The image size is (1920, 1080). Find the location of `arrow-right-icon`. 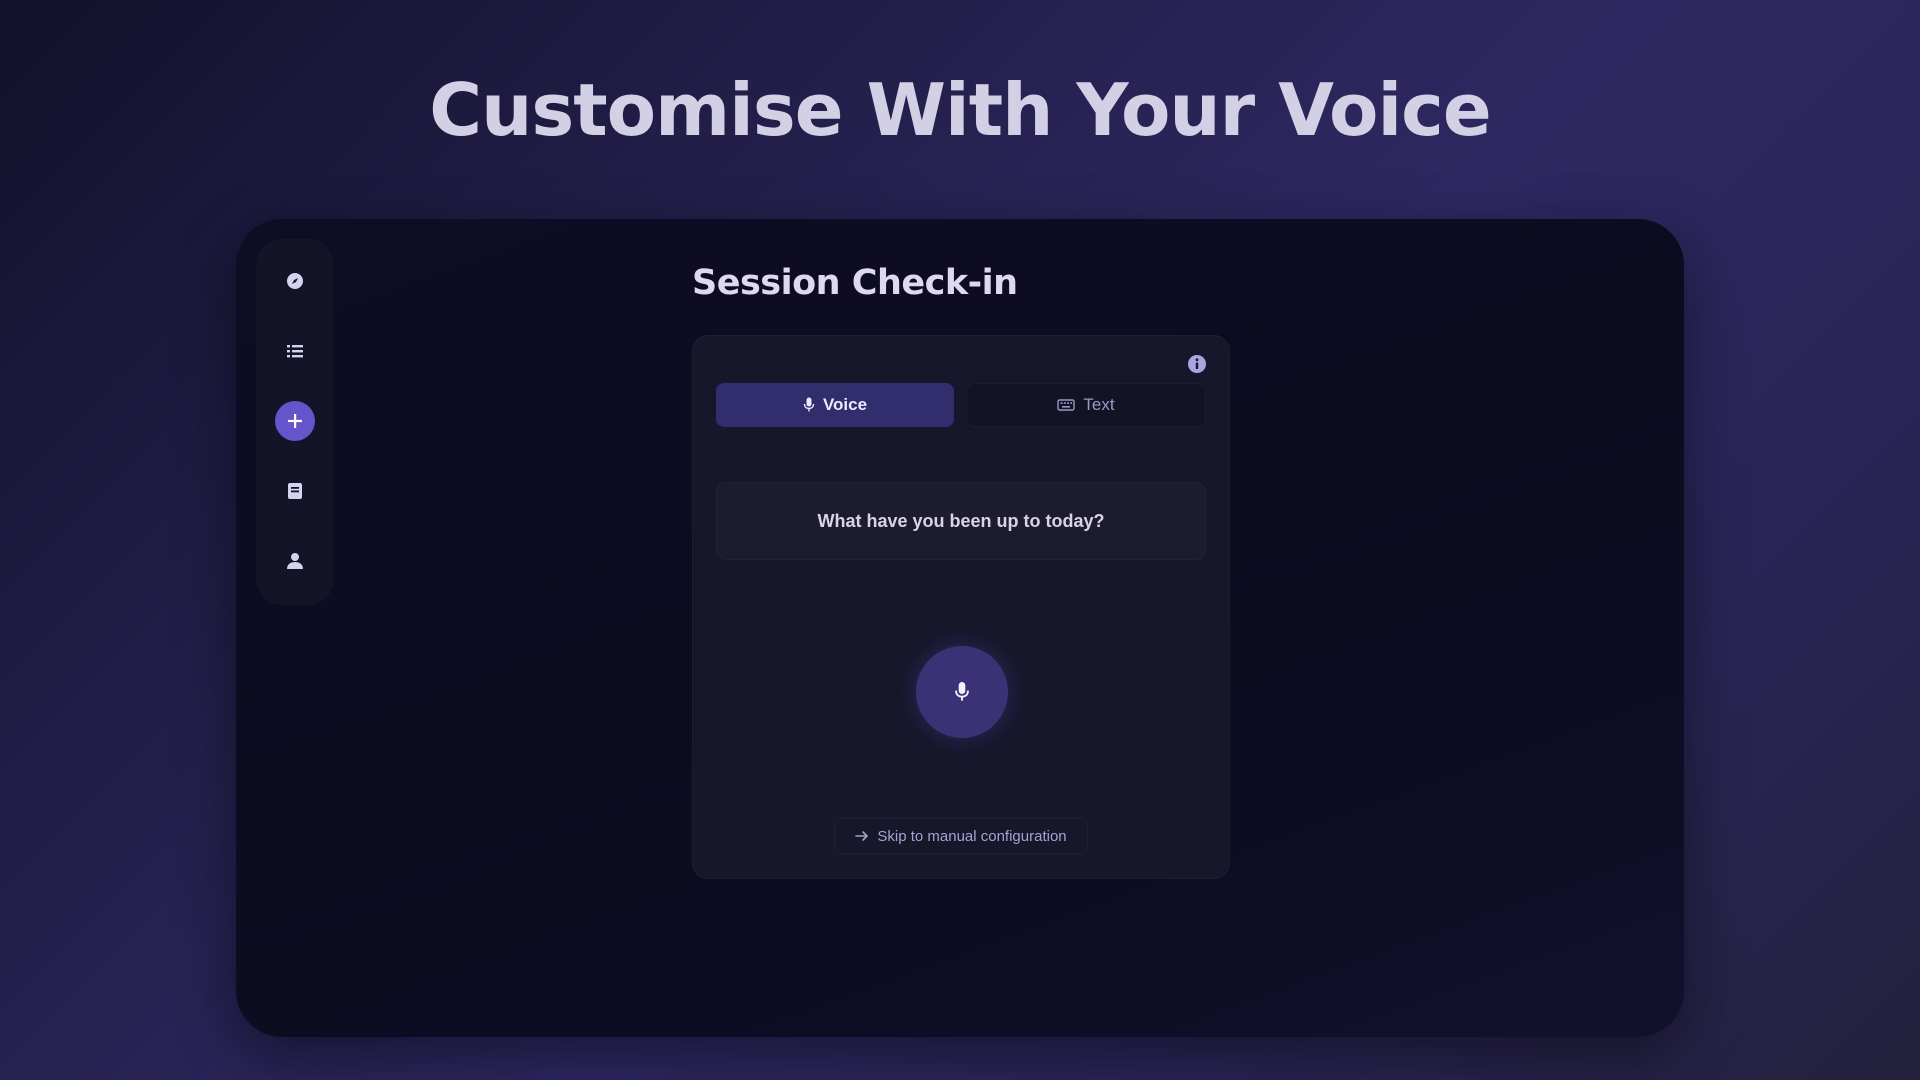

arrow-right-icon is located at coordinates (862, 836).